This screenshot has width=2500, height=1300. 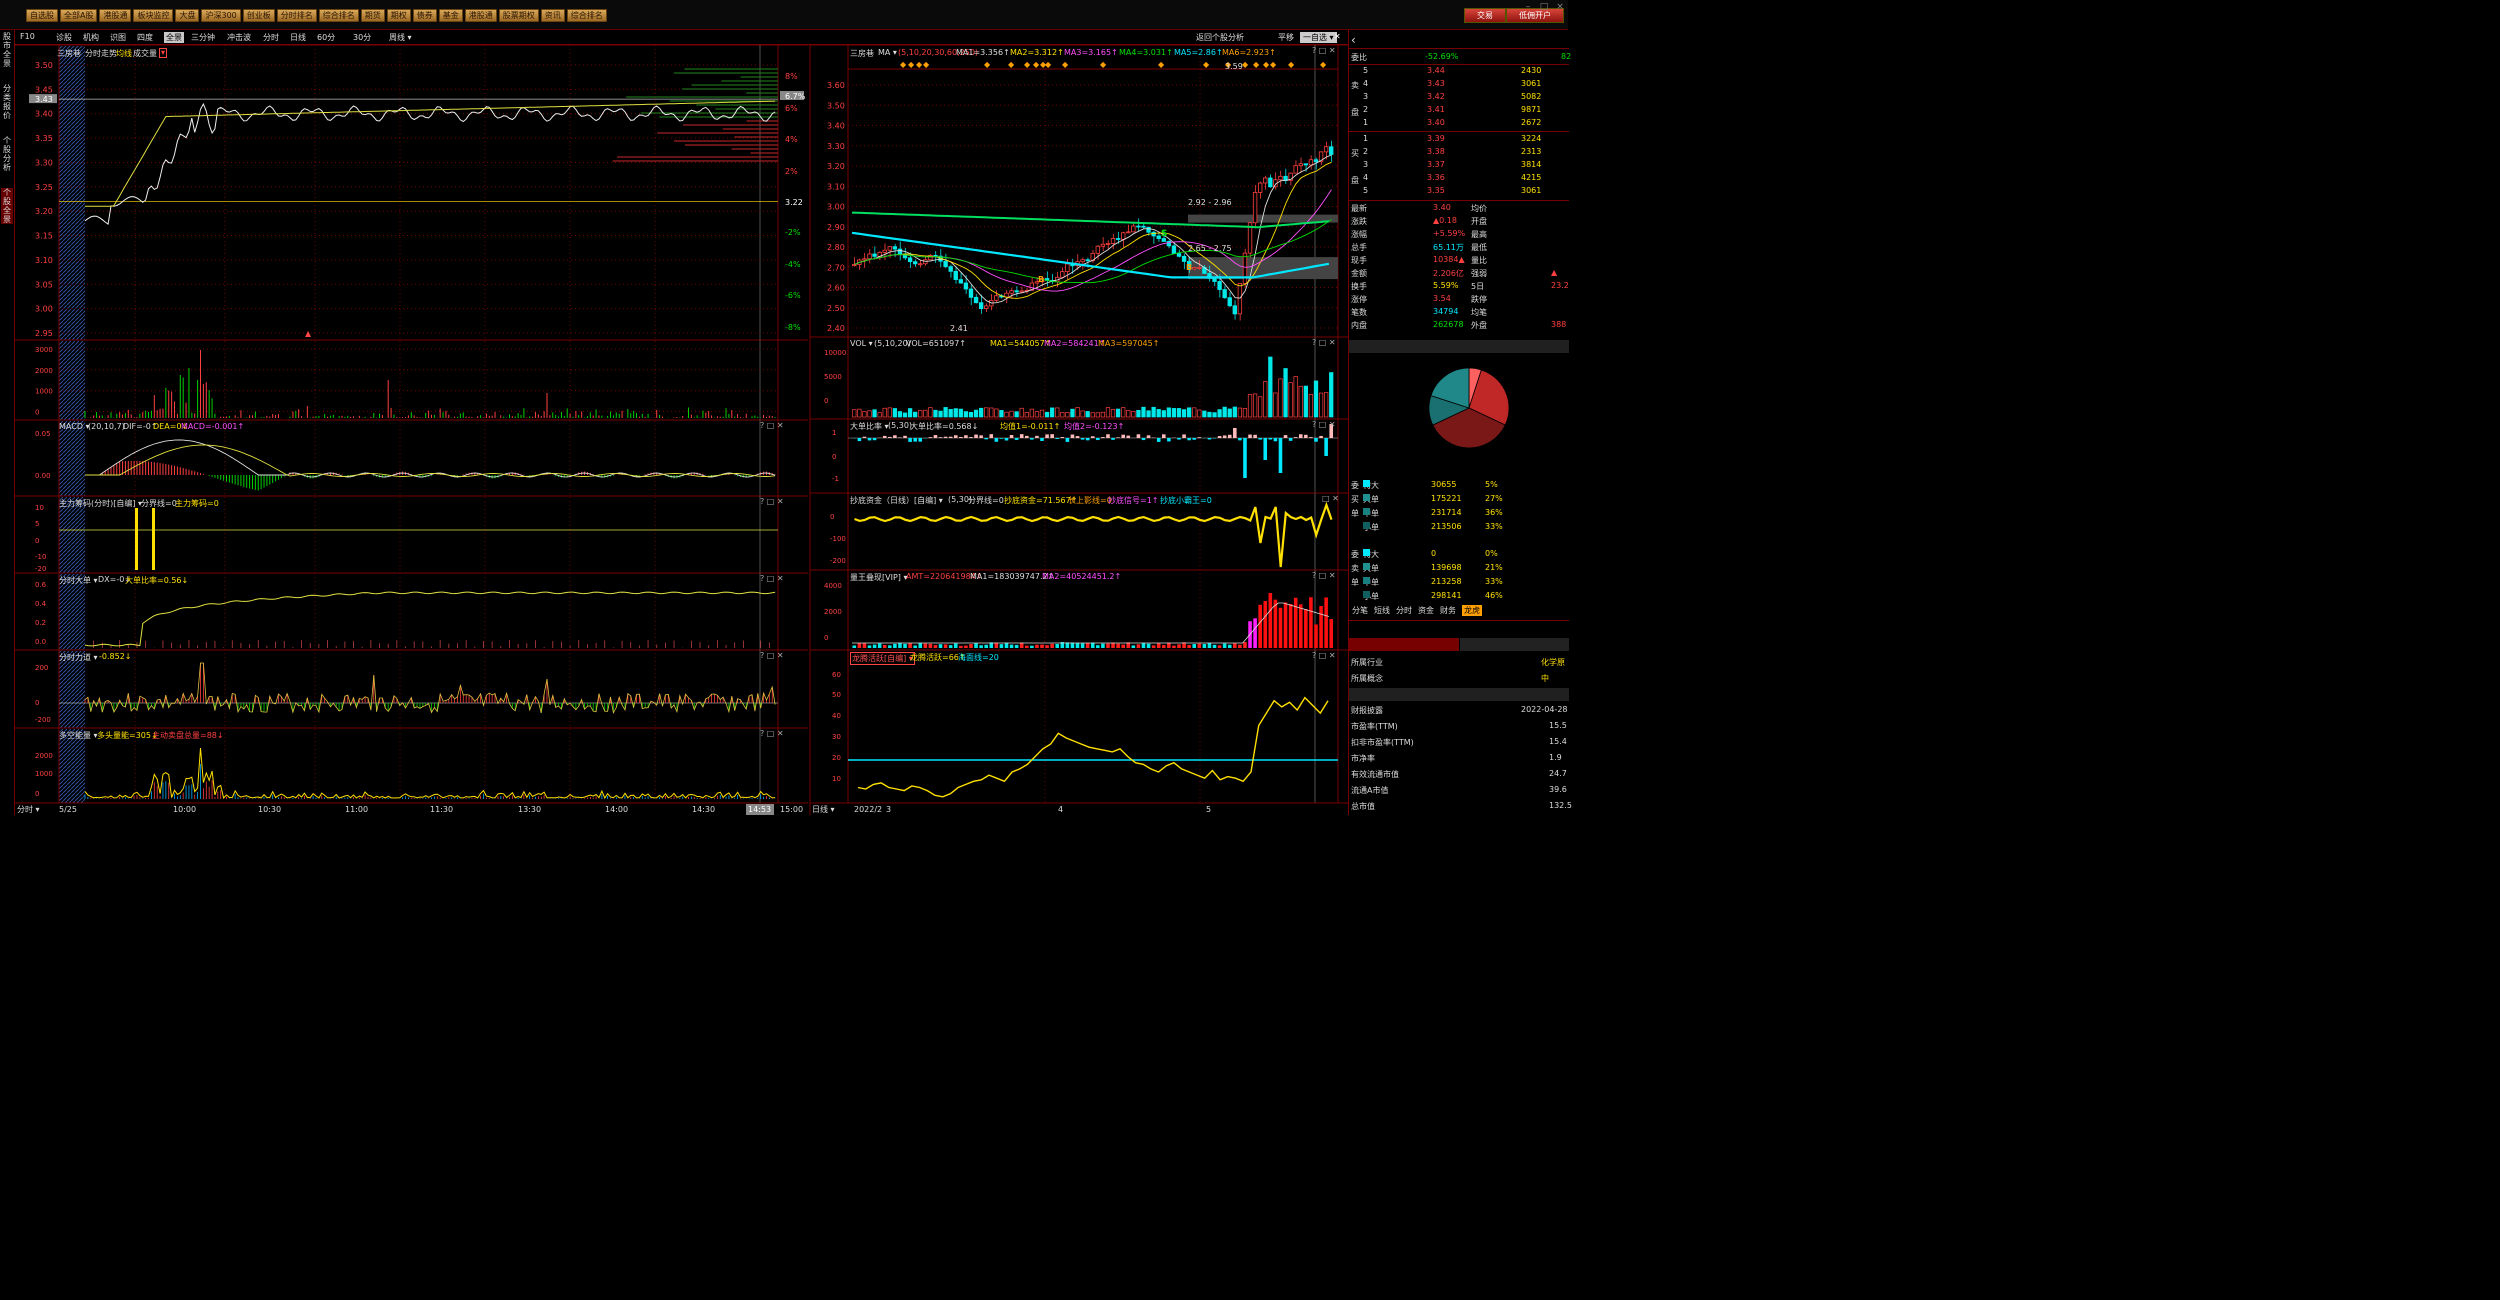 What do you see at coordinates (362, 37) in the screenshot?
I see `sub-tab: 30分` at bounding box center [362, 37].